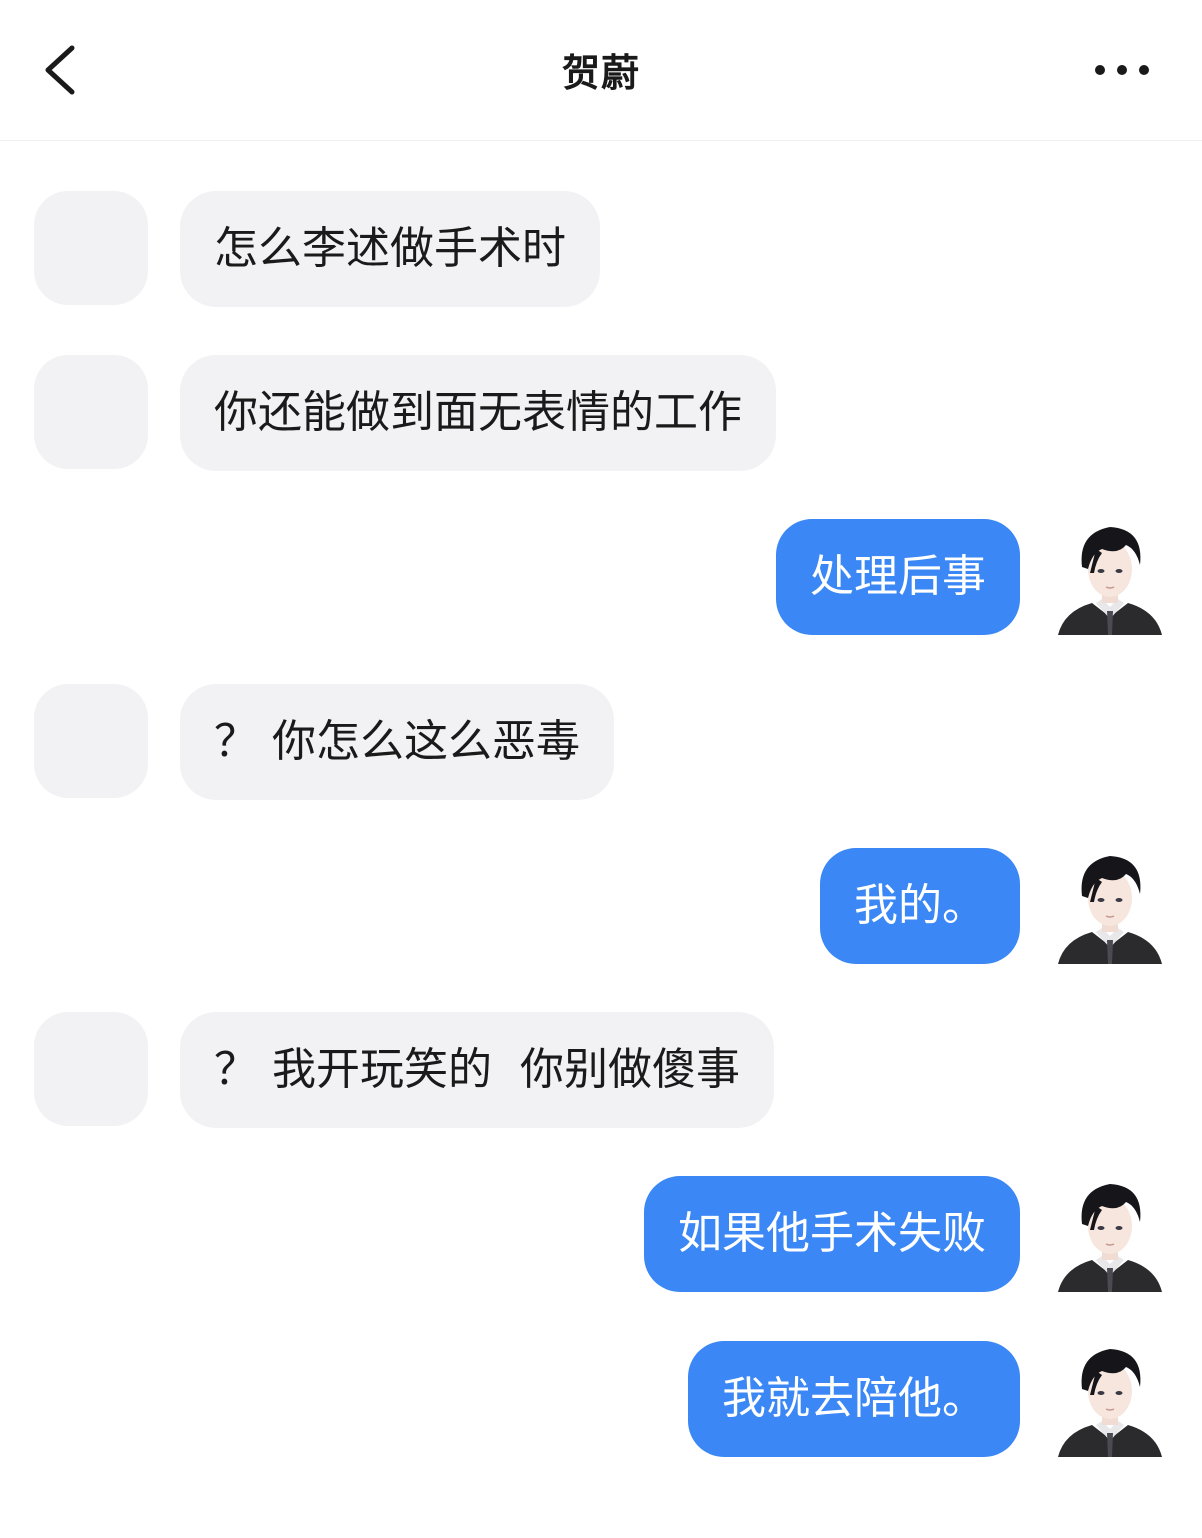 This screenshot has height=1538, width=1202. I want to click on more-horizontal-icon, so click(1122, 70).